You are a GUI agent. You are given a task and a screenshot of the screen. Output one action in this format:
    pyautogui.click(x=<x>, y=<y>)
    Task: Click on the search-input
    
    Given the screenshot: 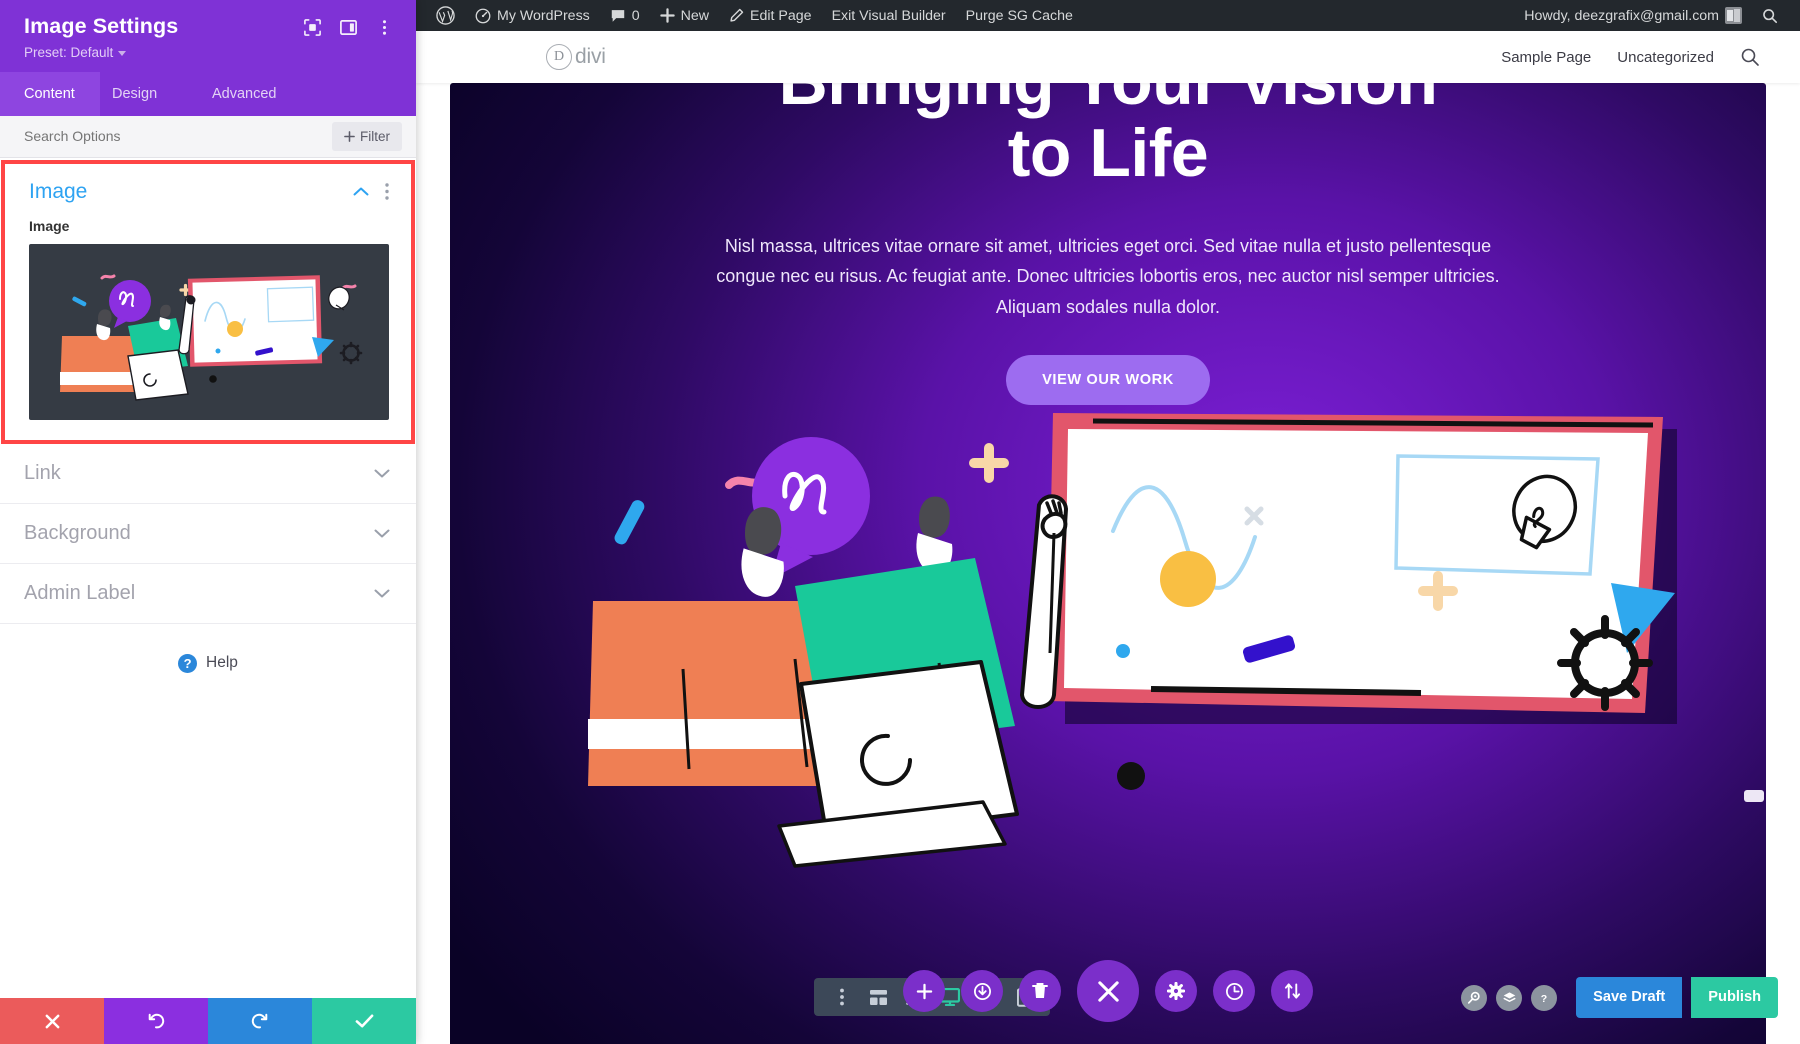 What is the action you would take?
    pyautogui.click(x=149, y=136)
    